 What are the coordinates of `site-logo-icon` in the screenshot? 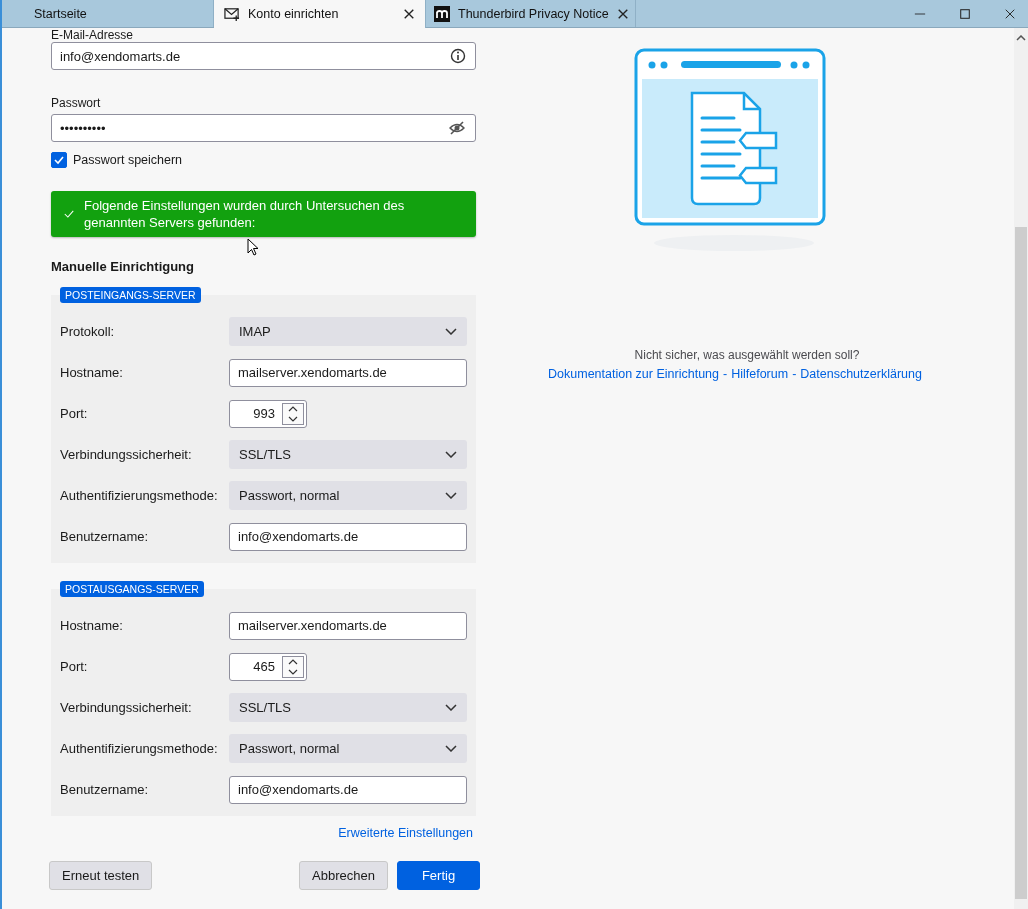 It's located at (442, 13).